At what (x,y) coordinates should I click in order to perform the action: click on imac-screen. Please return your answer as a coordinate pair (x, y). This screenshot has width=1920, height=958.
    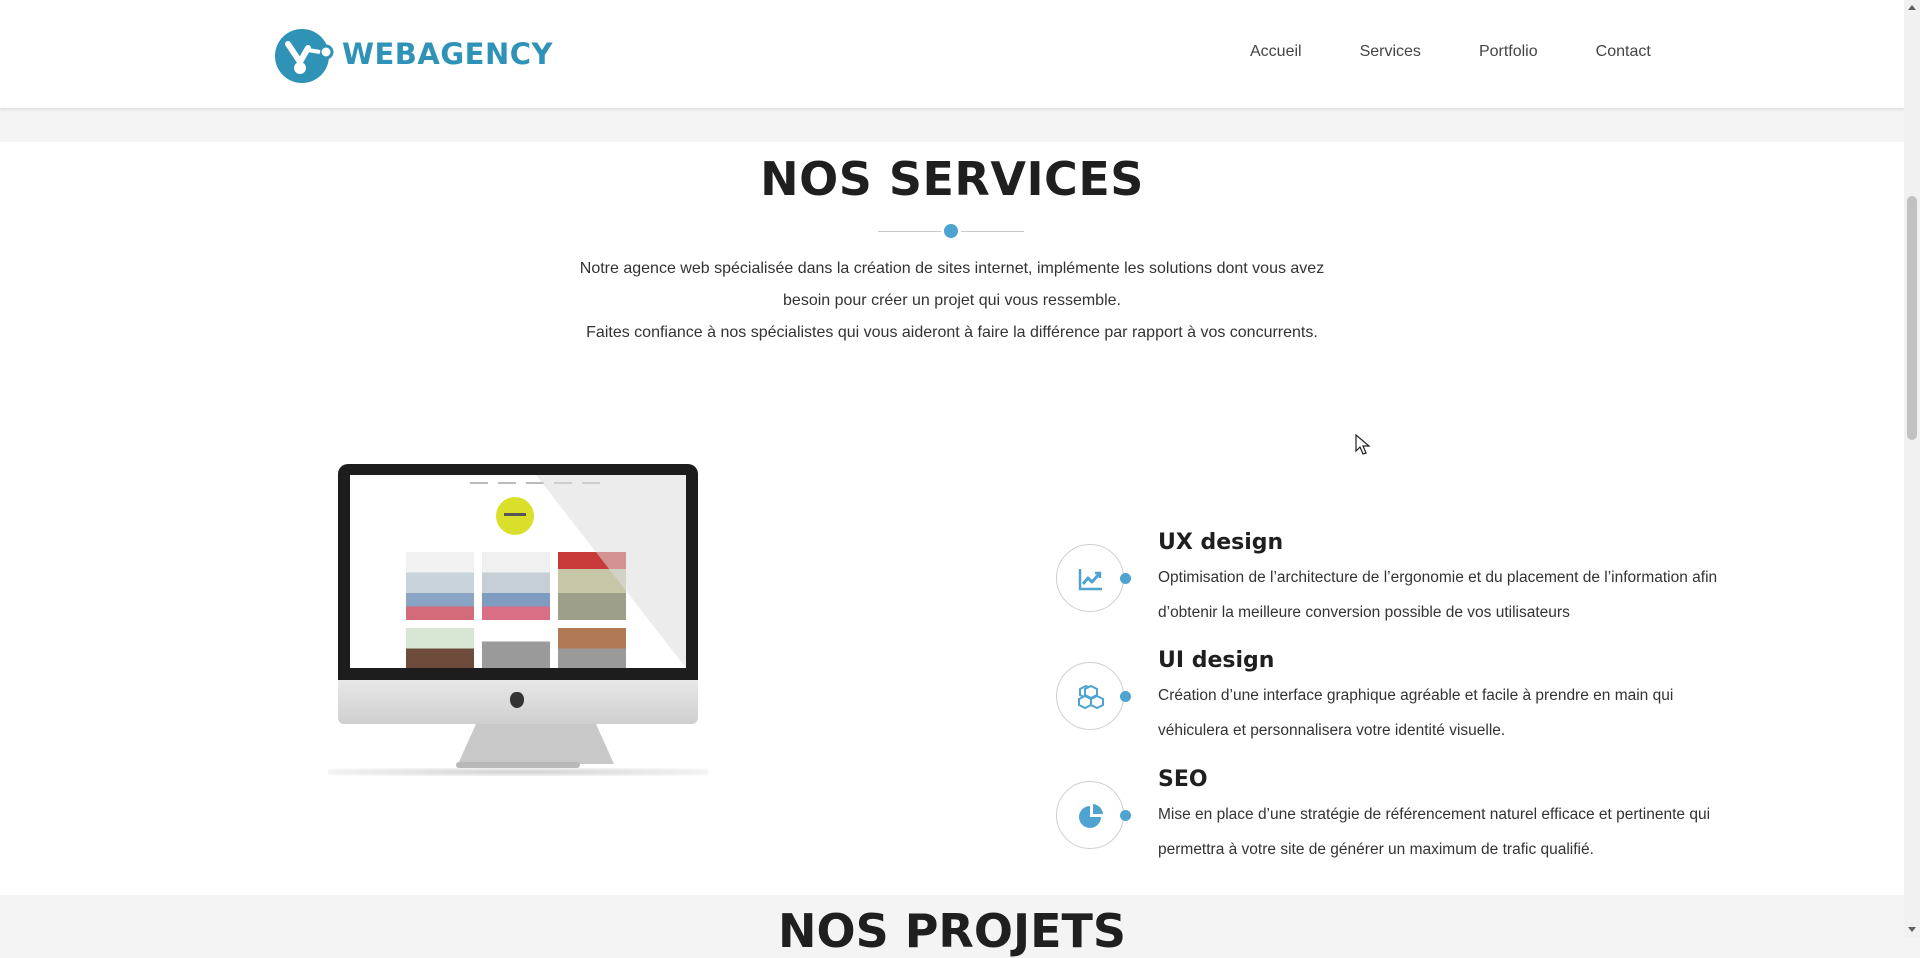
    Looking at the image, I should click on (518, 571).